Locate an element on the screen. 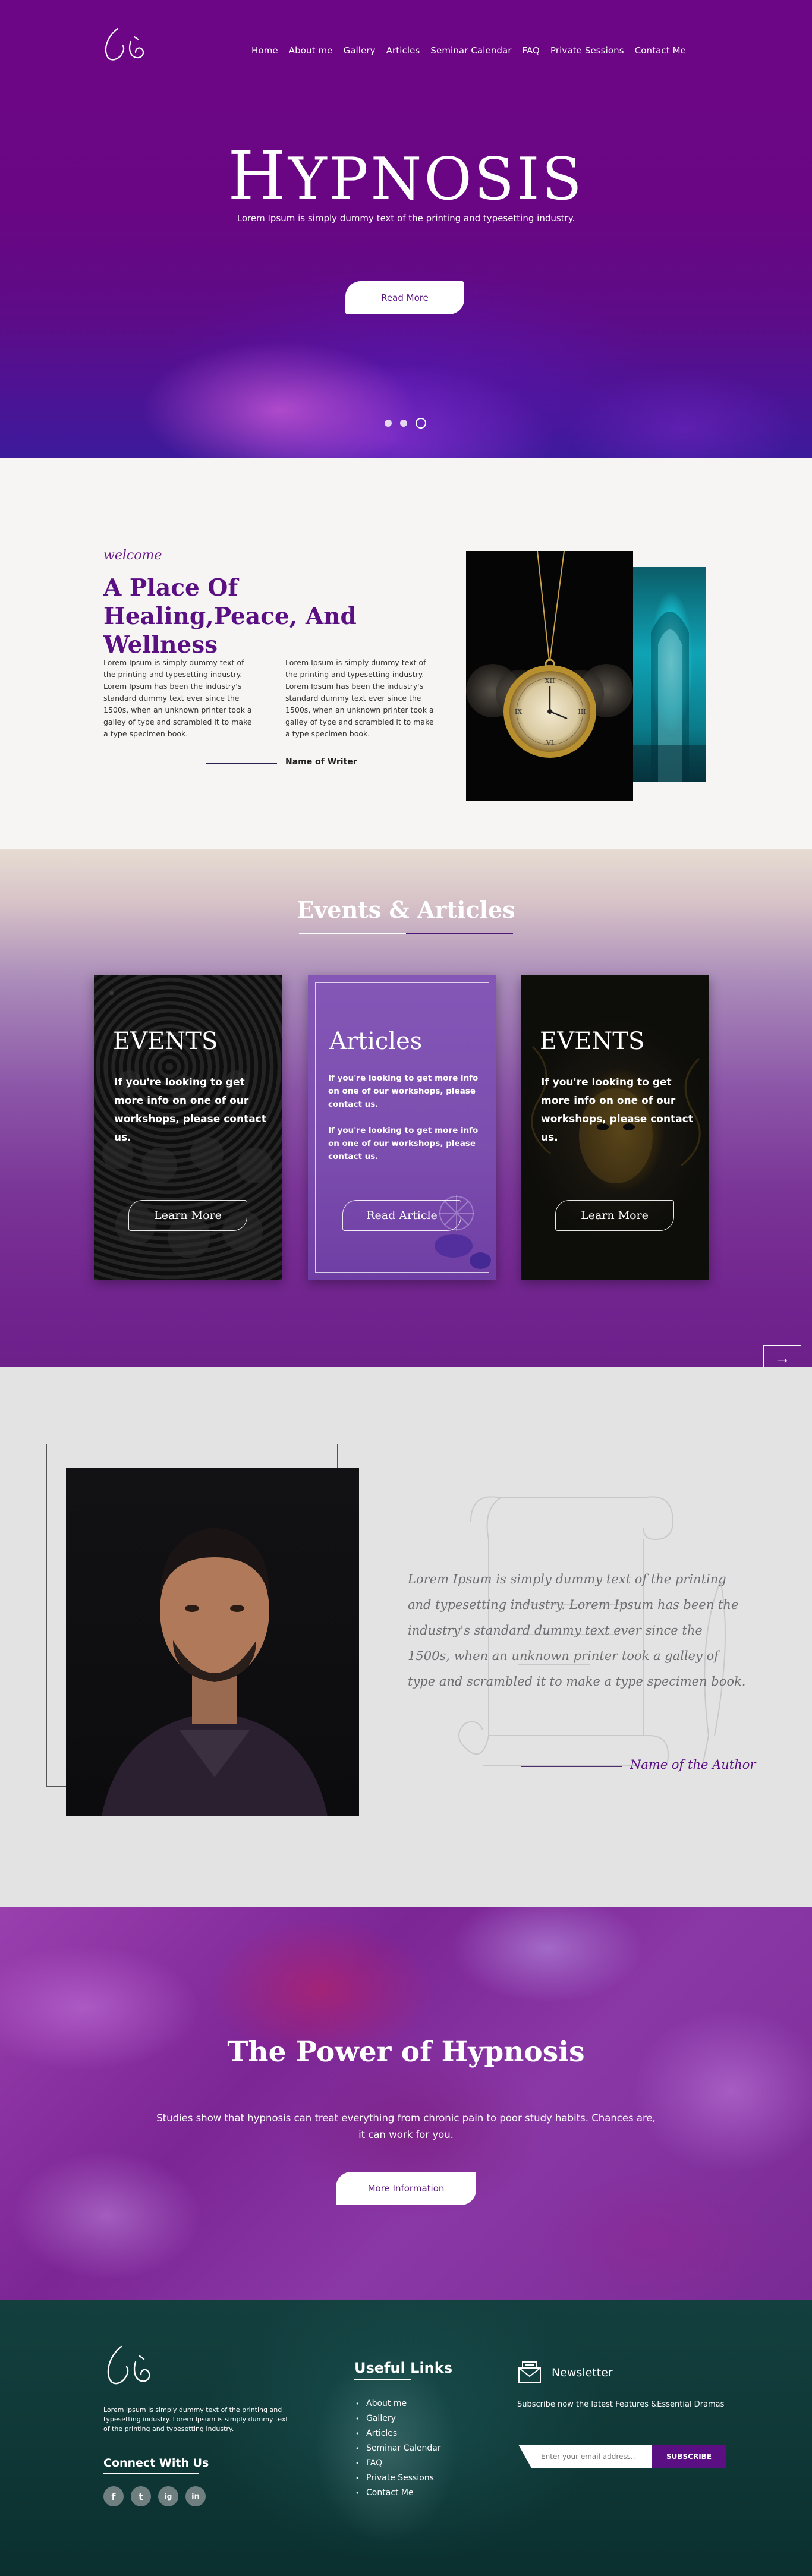 Image resolution: width=812 pixels, height=2576 pixels. nav-faq: FAQ is located at coordinates (531, 50).